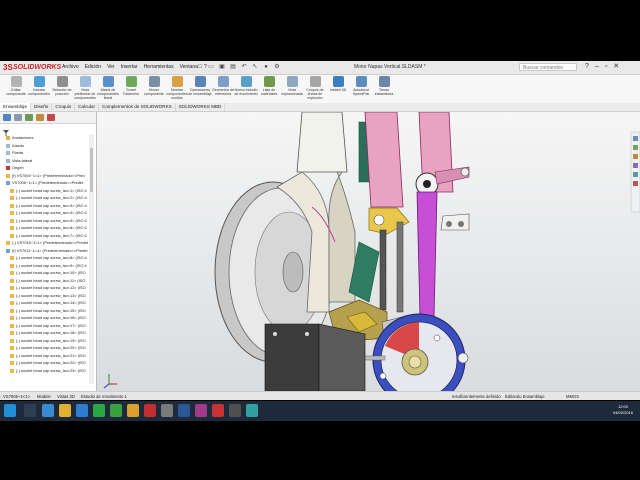 The width and height of the screenshot is (640, 480). I want to click on tree-item: (-) socket head cap screw_iso<21> (ISO, so click(46, 356).